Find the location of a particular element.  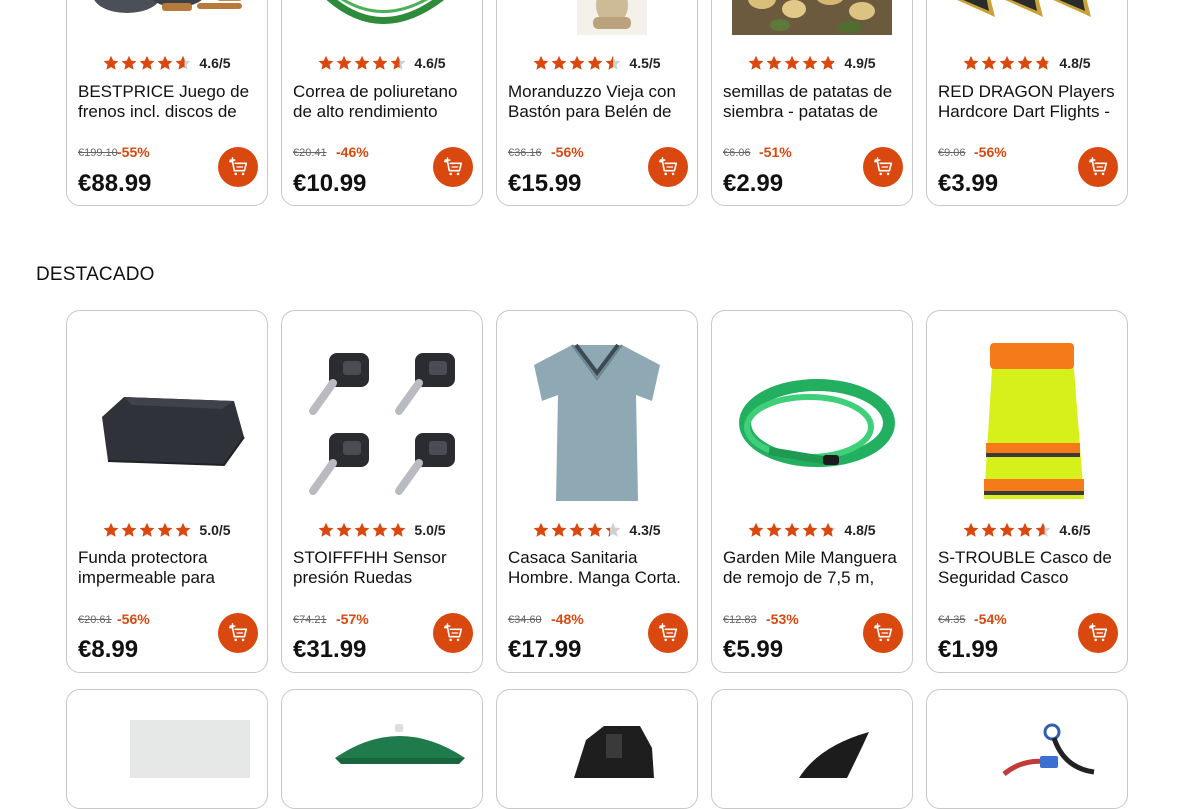

product-title: Funda protectora impermeable para is located at coordinates (167, 568).